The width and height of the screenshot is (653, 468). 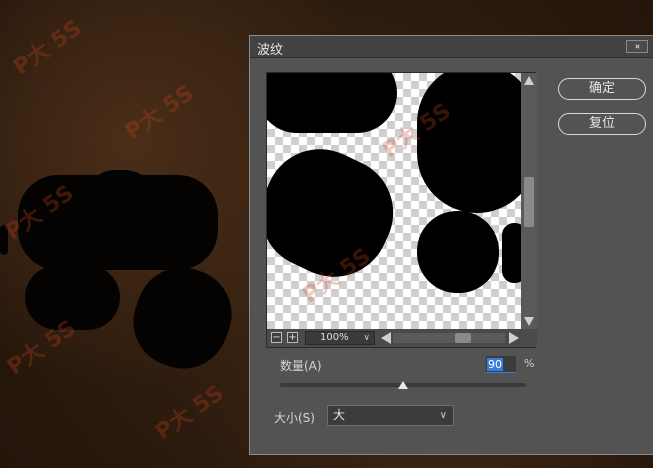 I want to click on dialog-title: 波纹, so click(x=270, y=50).